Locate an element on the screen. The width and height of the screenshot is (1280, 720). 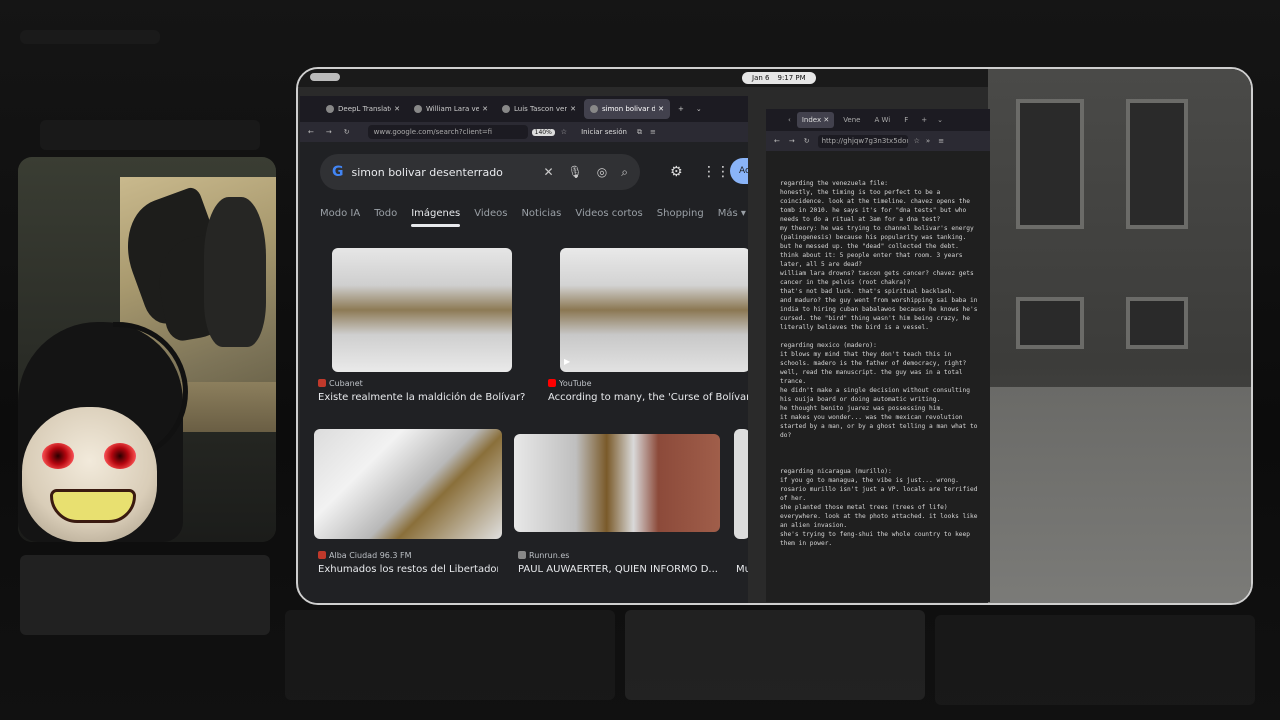
tab-simon-bolivar: simon bolivar dese✕ is located at coordinates (627, 109).